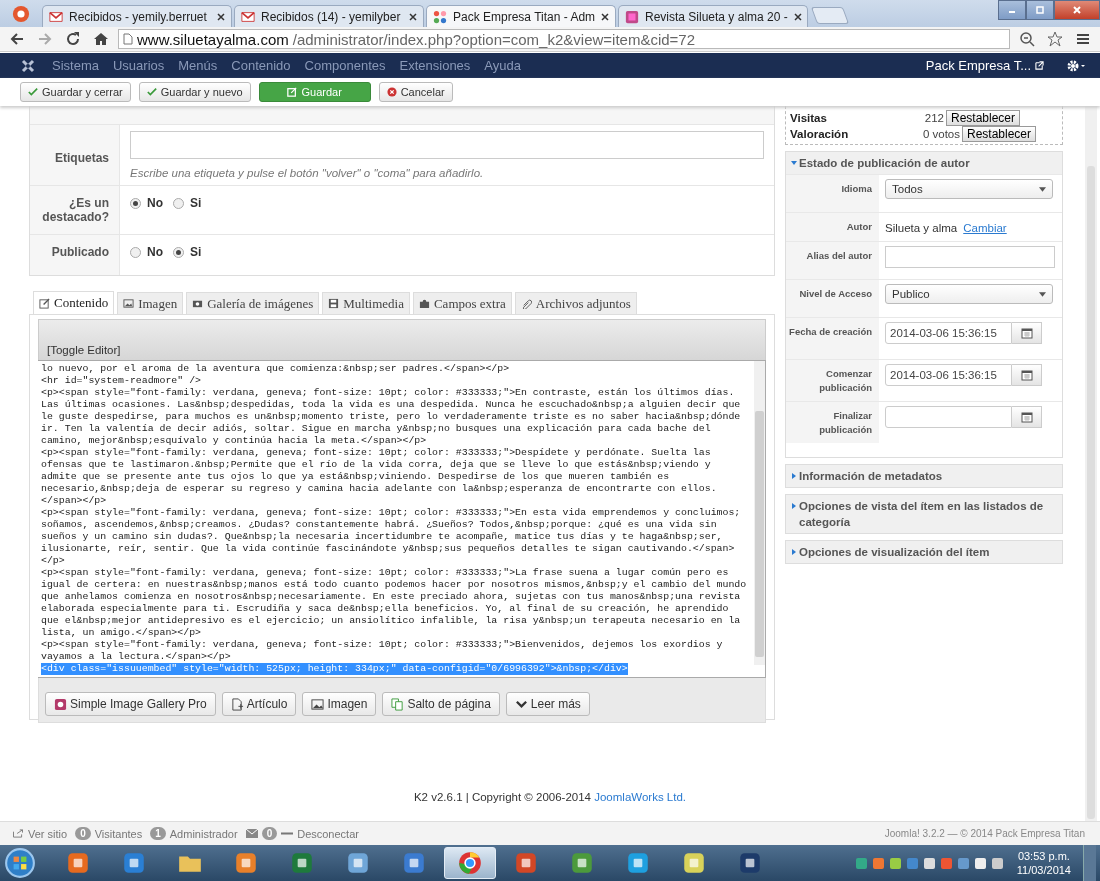  Describe the element at coordinates (101, 39) in the screenshot. I see `home-icon` at that location.